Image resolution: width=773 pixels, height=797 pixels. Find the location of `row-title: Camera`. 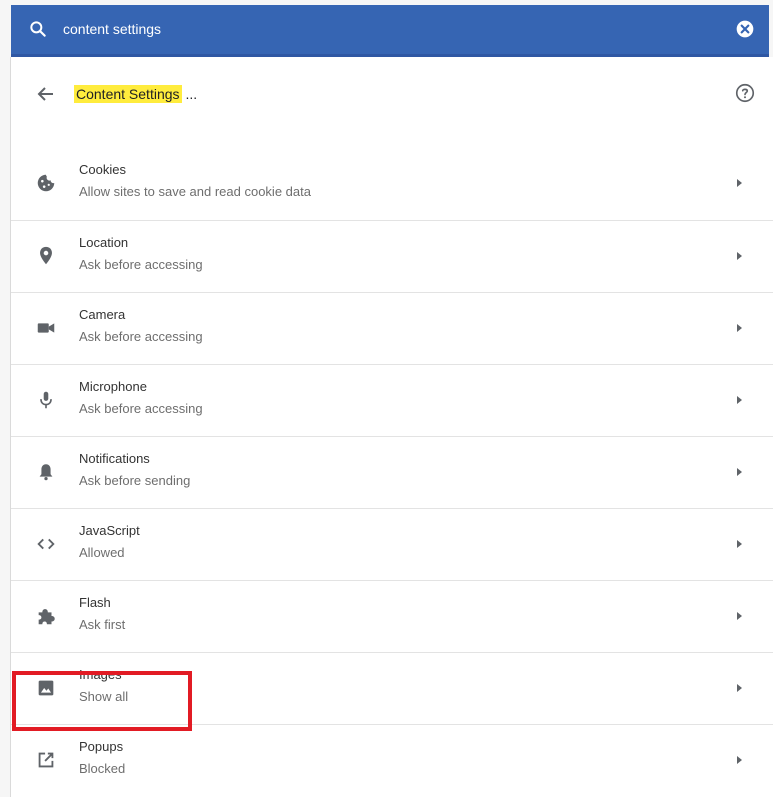

row-title: Camera is located at coordinates (102, 314).